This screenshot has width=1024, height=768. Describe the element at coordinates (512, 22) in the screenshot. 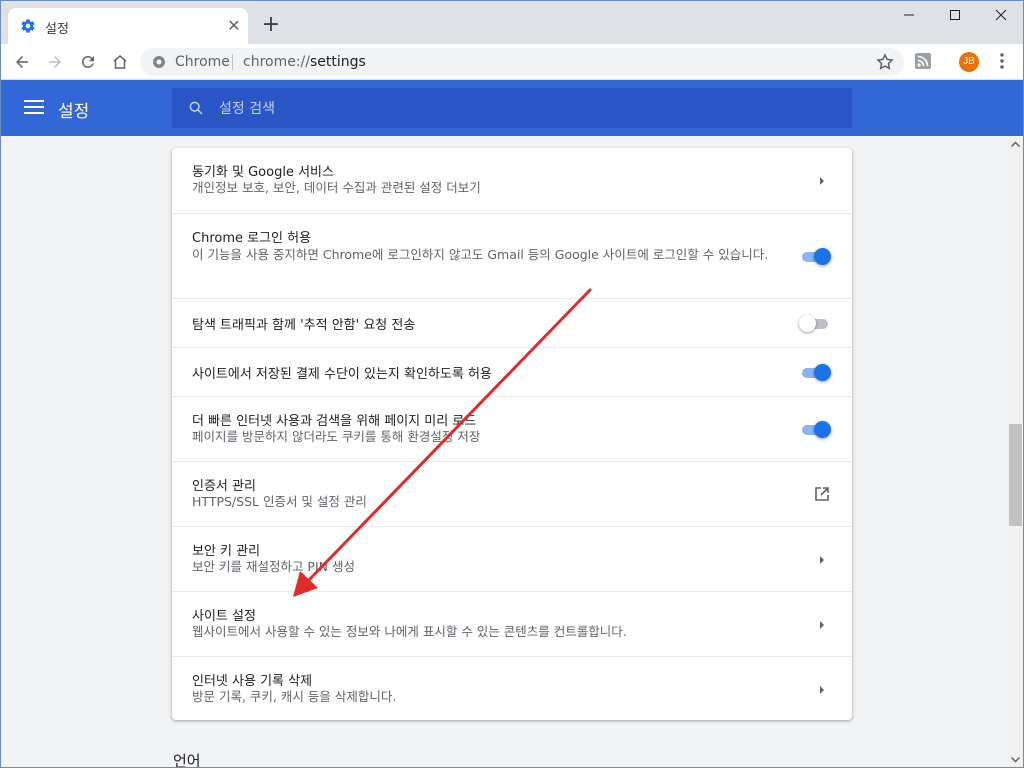

I see `title-bar: 설정 ✕ +` at that location.